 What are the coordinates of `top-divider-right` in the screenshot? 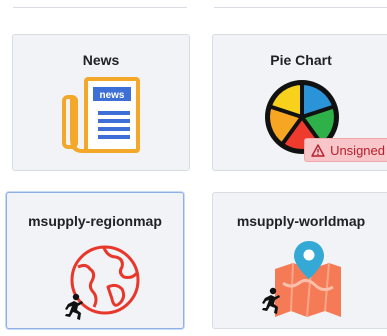 It's located at (300, 7).